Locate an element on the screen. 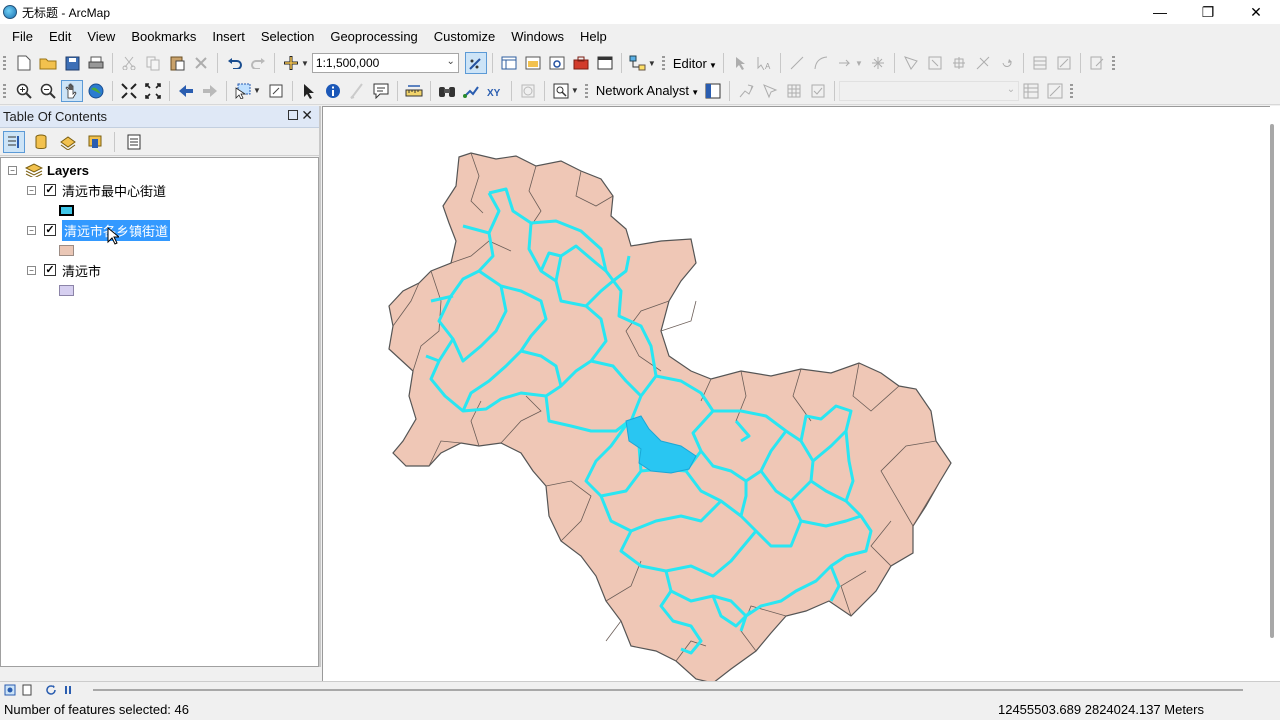 This screenshot has height=720, width=1280. model-builder-icon is located at coordinates (638, 63).